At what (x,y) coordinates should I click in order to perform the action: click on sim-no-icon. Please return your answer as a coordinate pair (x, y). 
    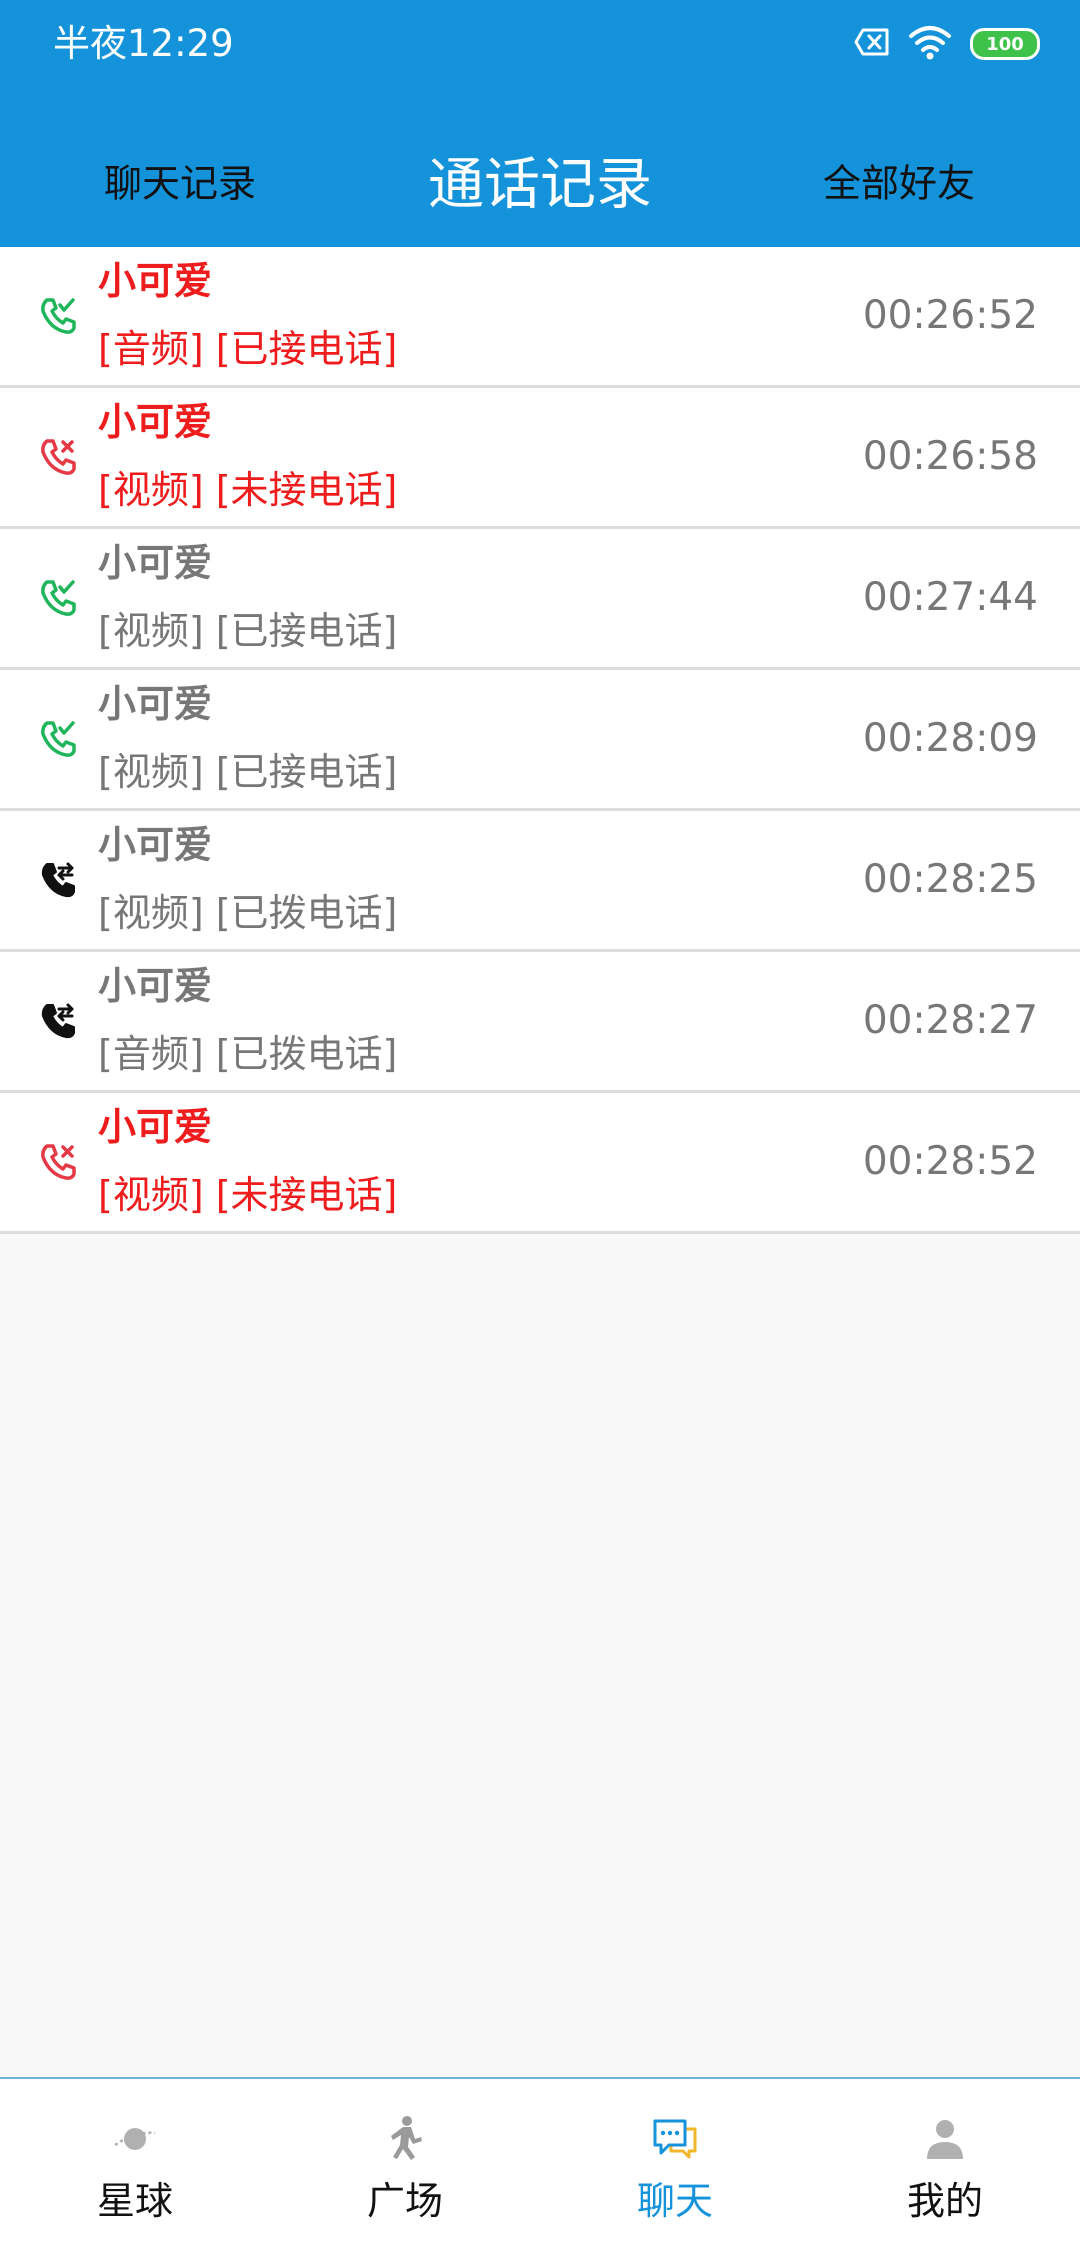
    Looking at the image, I should click on (872, 44).